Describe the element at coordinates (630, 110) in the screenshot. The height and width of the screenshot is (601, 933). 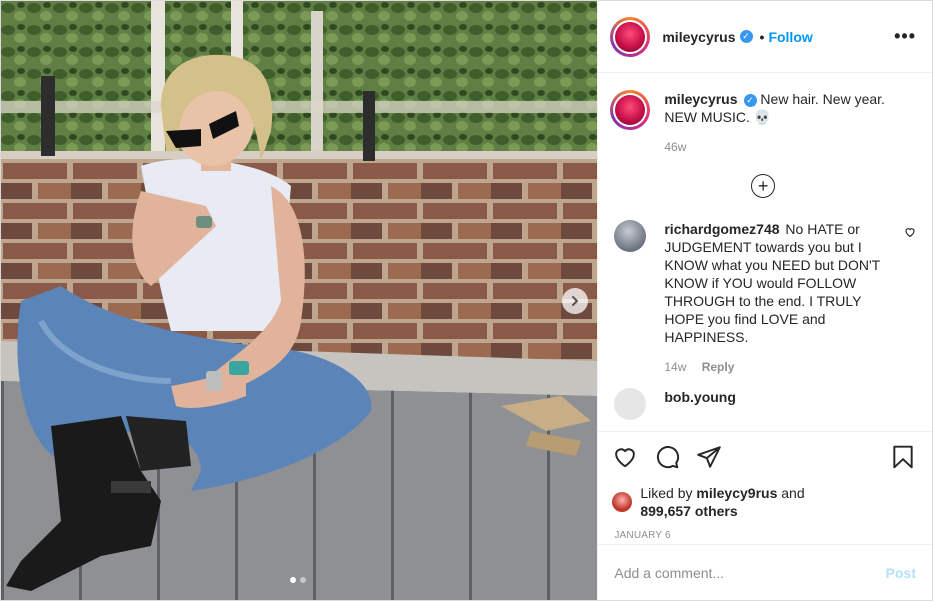
I see `caption-avatar` at that location.